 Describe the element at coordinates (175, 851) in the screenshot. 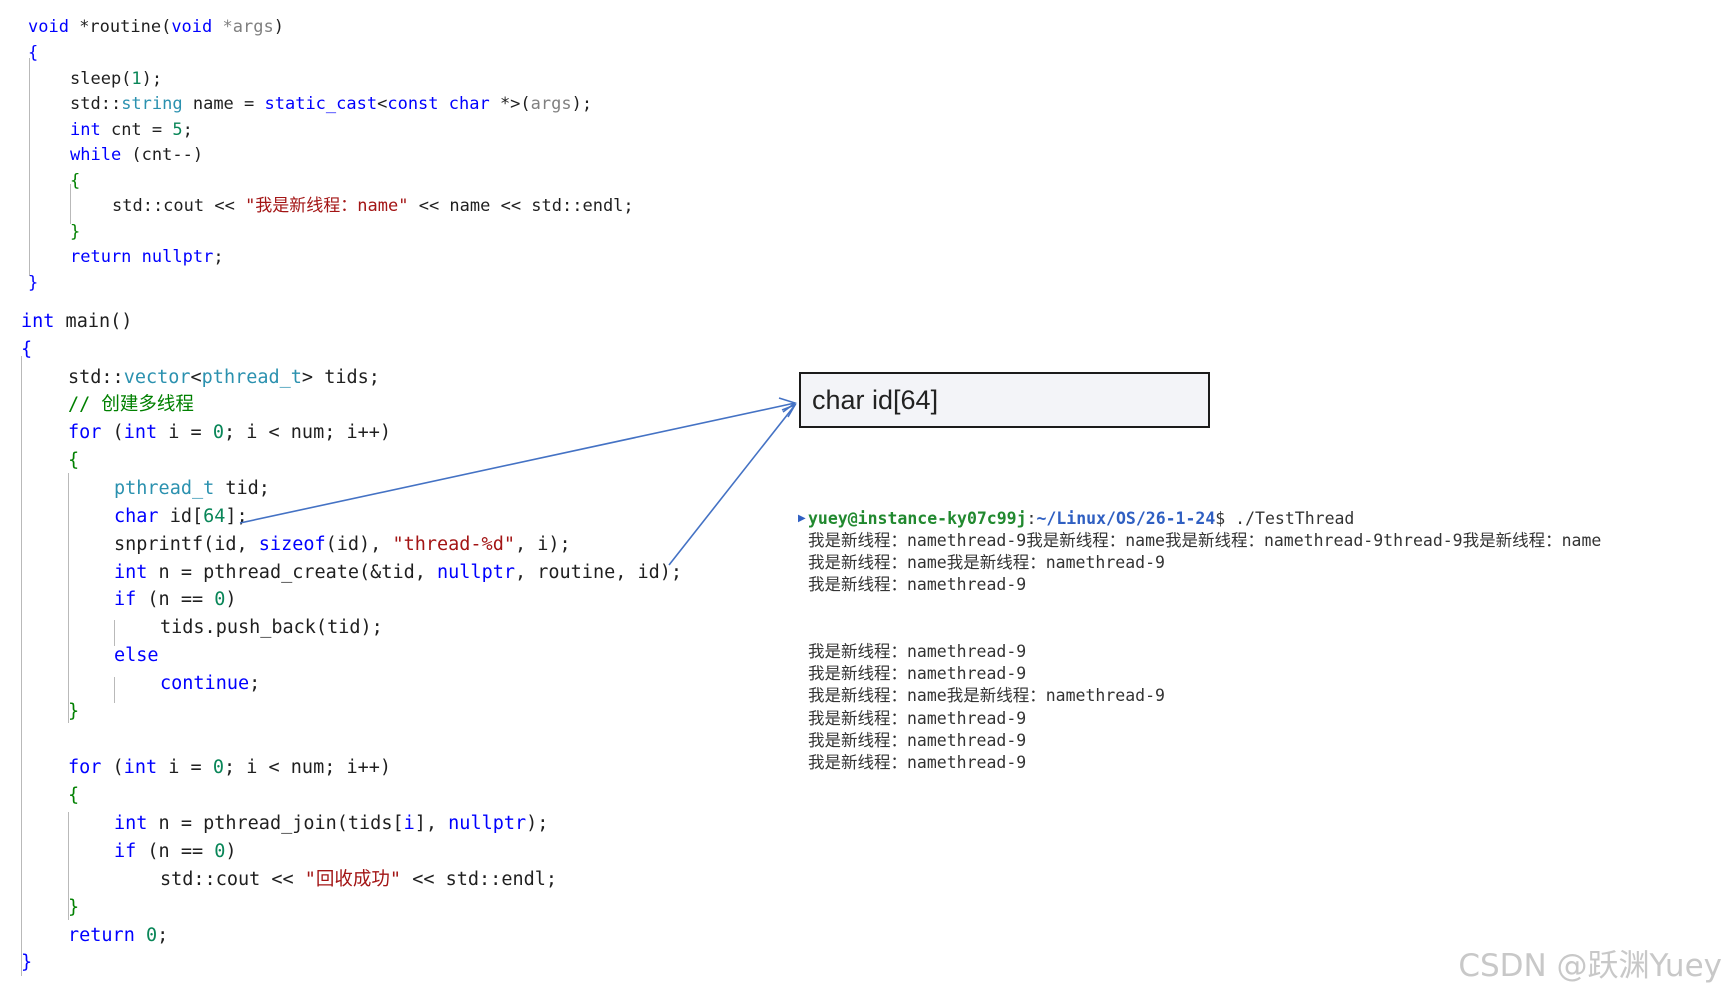

I see `code-line-if2: if (n == 0)` at that location.